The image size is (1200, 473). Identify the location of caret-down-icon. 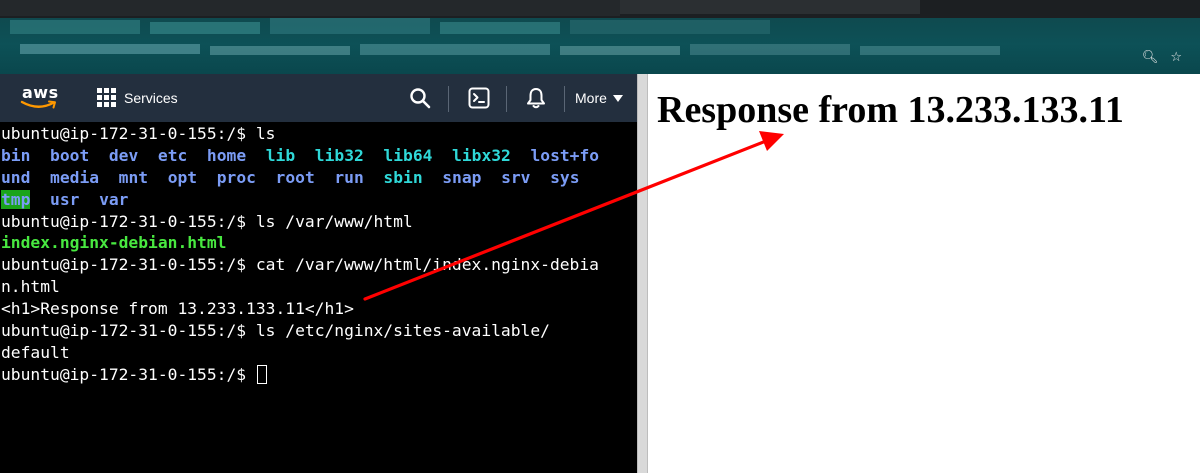
(617, 98).